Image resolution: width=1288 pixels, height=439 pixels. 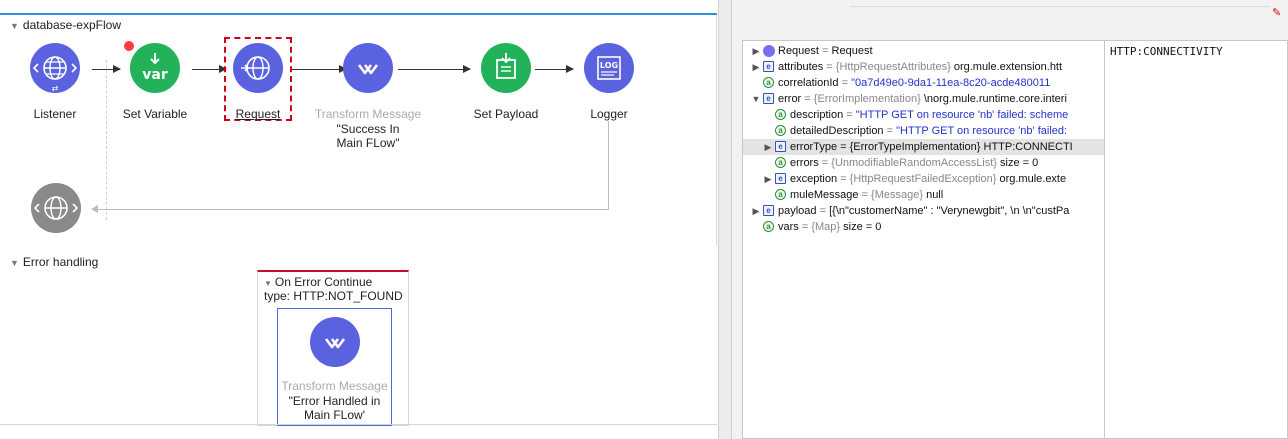 I want to click on node-sublabel: "Error Handled in Main FLow', so click(x=334, y=408).